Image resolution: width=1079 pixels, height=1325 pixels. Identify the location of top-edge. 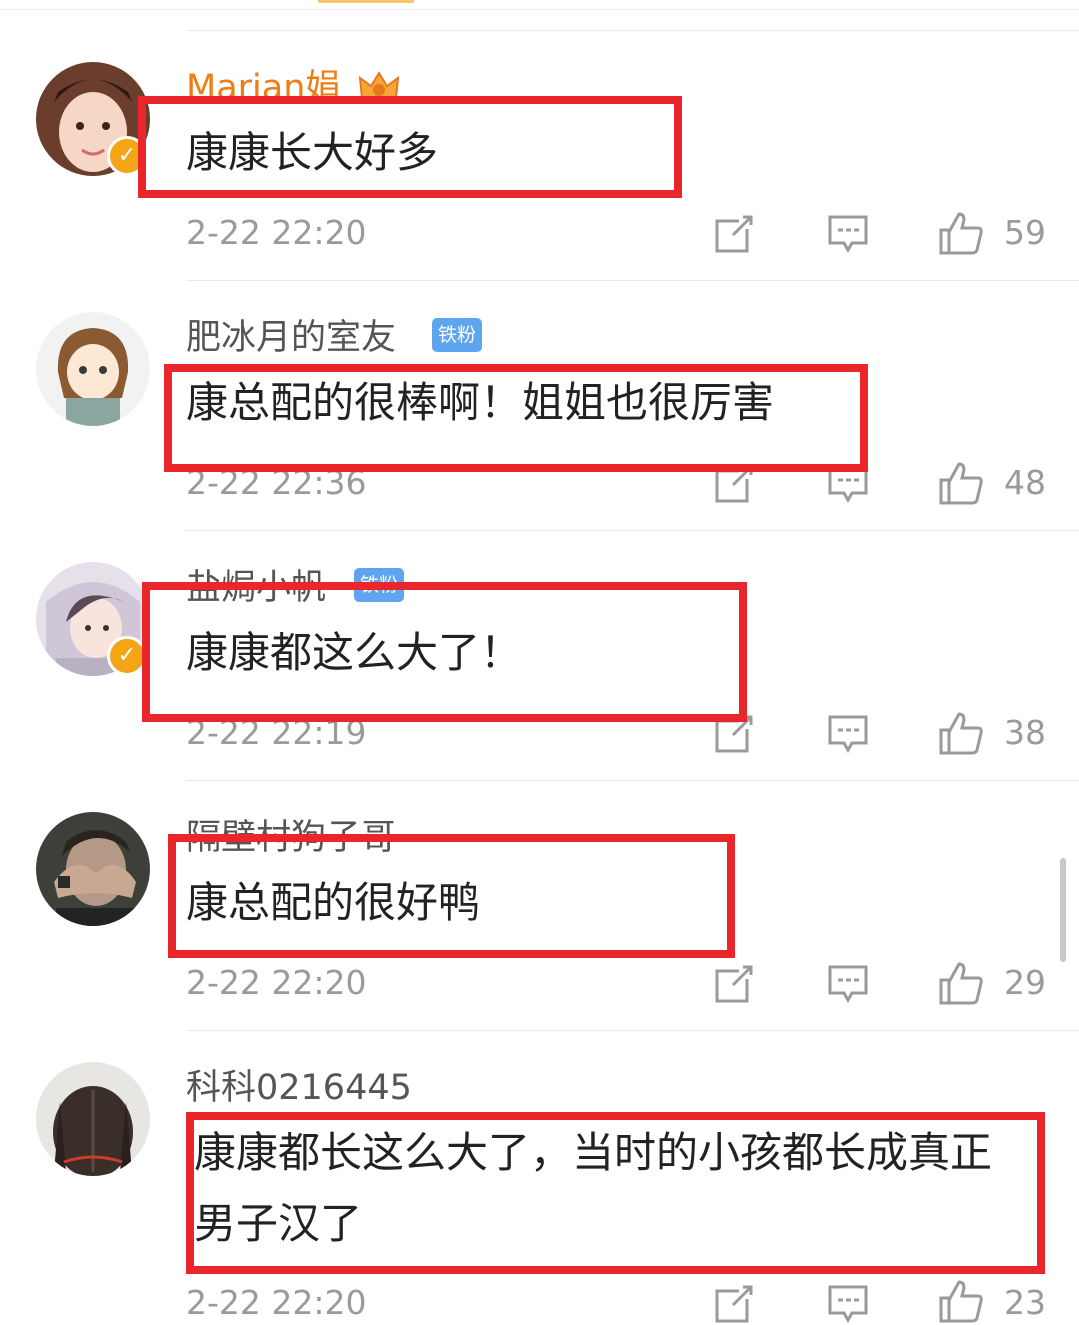
(539, 5).